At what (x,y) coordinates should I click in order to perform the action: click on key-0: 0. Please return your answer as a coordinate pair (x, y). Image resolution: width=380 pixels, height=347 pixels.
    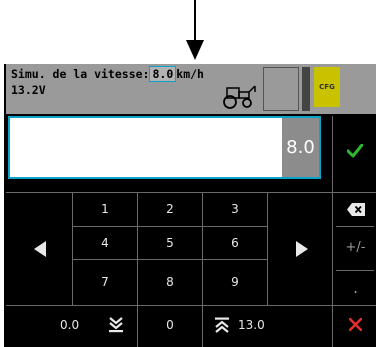
    Looking at the image, I should click on (170, 325).